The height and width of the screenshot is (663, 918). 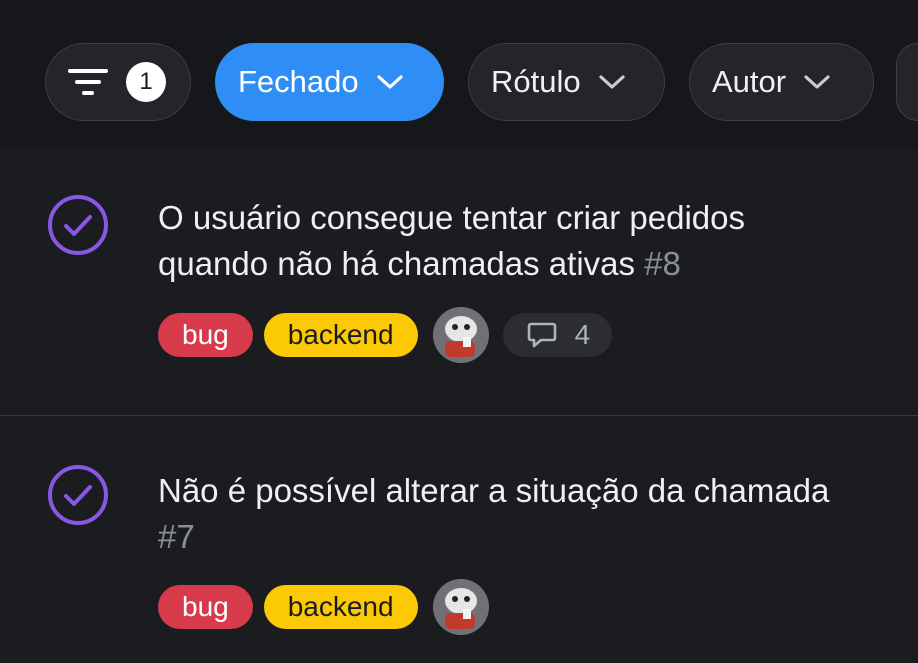 I want to click on comment-icon, so click(x=542, y=335).